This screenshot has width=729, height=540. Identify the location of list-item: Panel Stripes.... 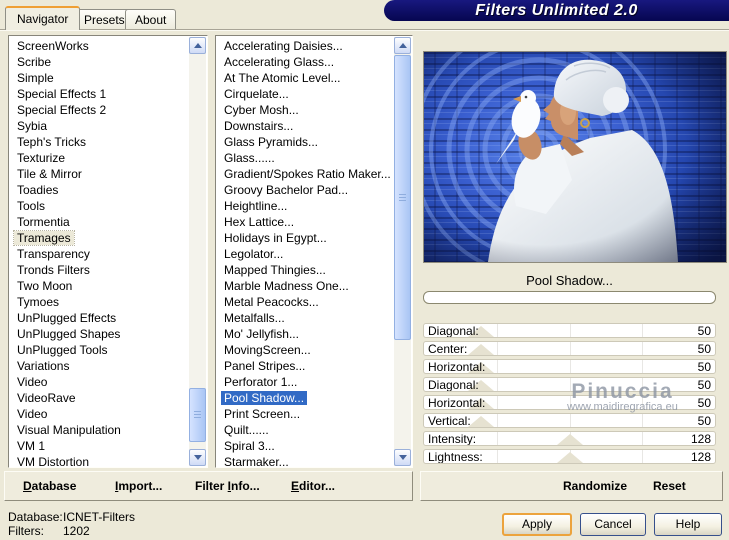
(306, 366).